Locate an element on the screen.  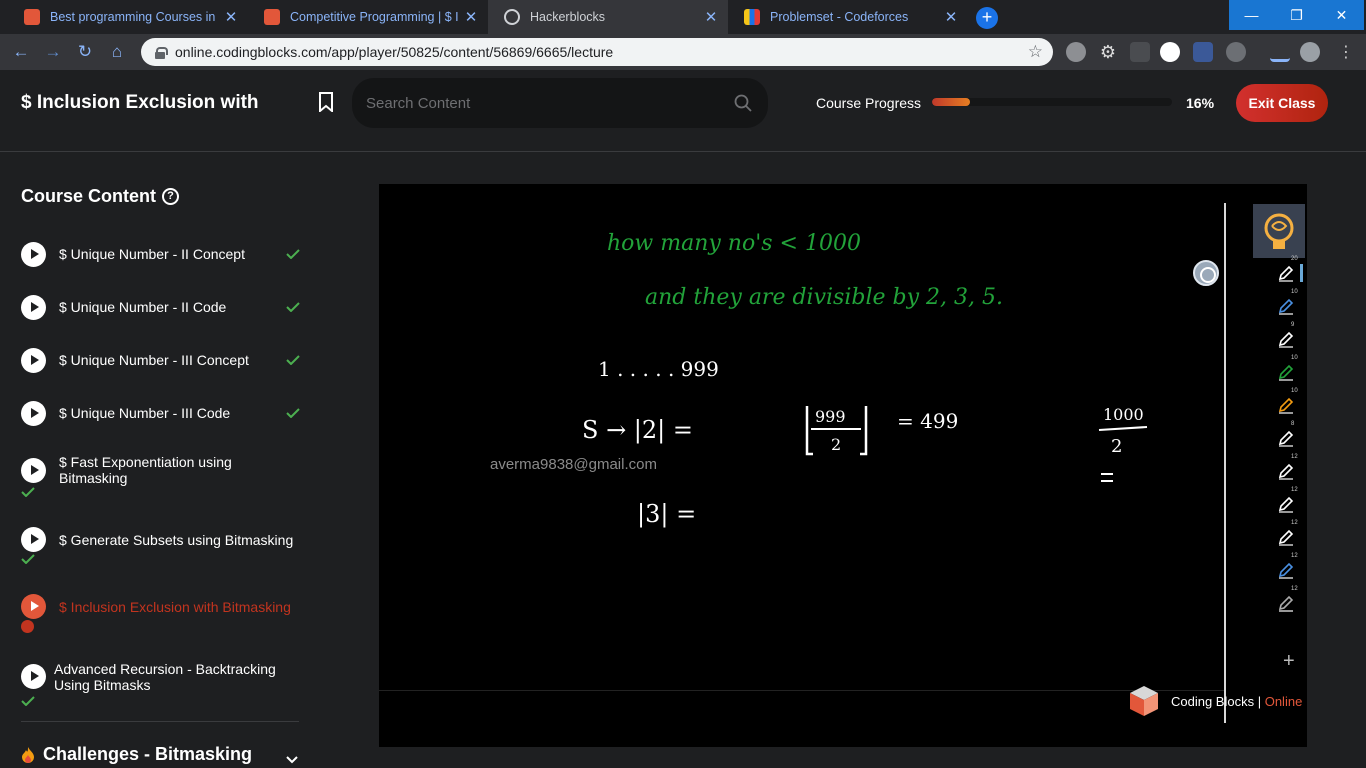
menu-icon: ⋮ is located at coordinates (1346, 52).